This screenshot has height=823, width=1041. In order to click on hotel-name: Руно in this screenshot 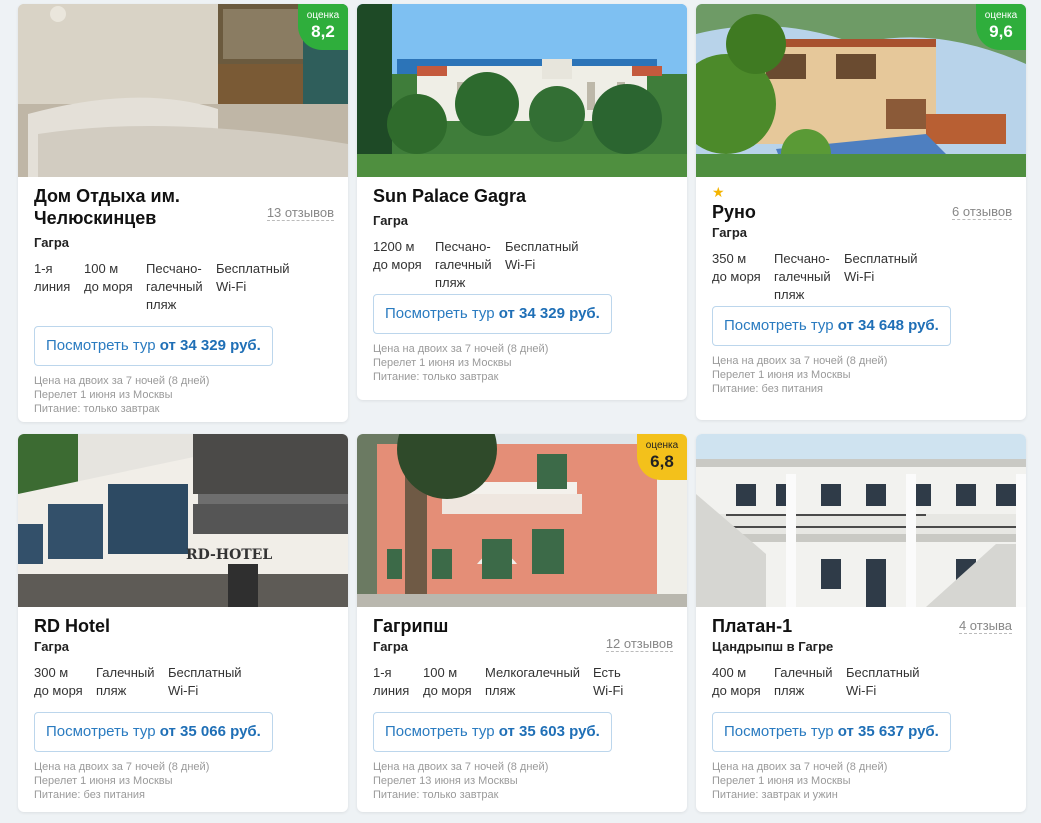, I will do `click(819, 212)`.